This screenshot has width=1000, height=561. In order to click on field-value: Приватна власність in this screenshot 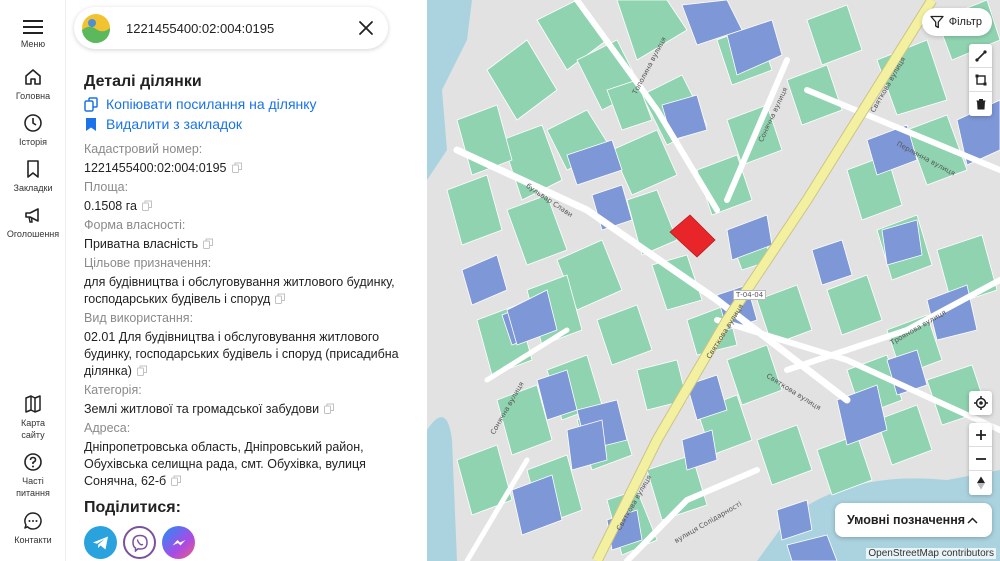, I will do `click(249, 244)`.